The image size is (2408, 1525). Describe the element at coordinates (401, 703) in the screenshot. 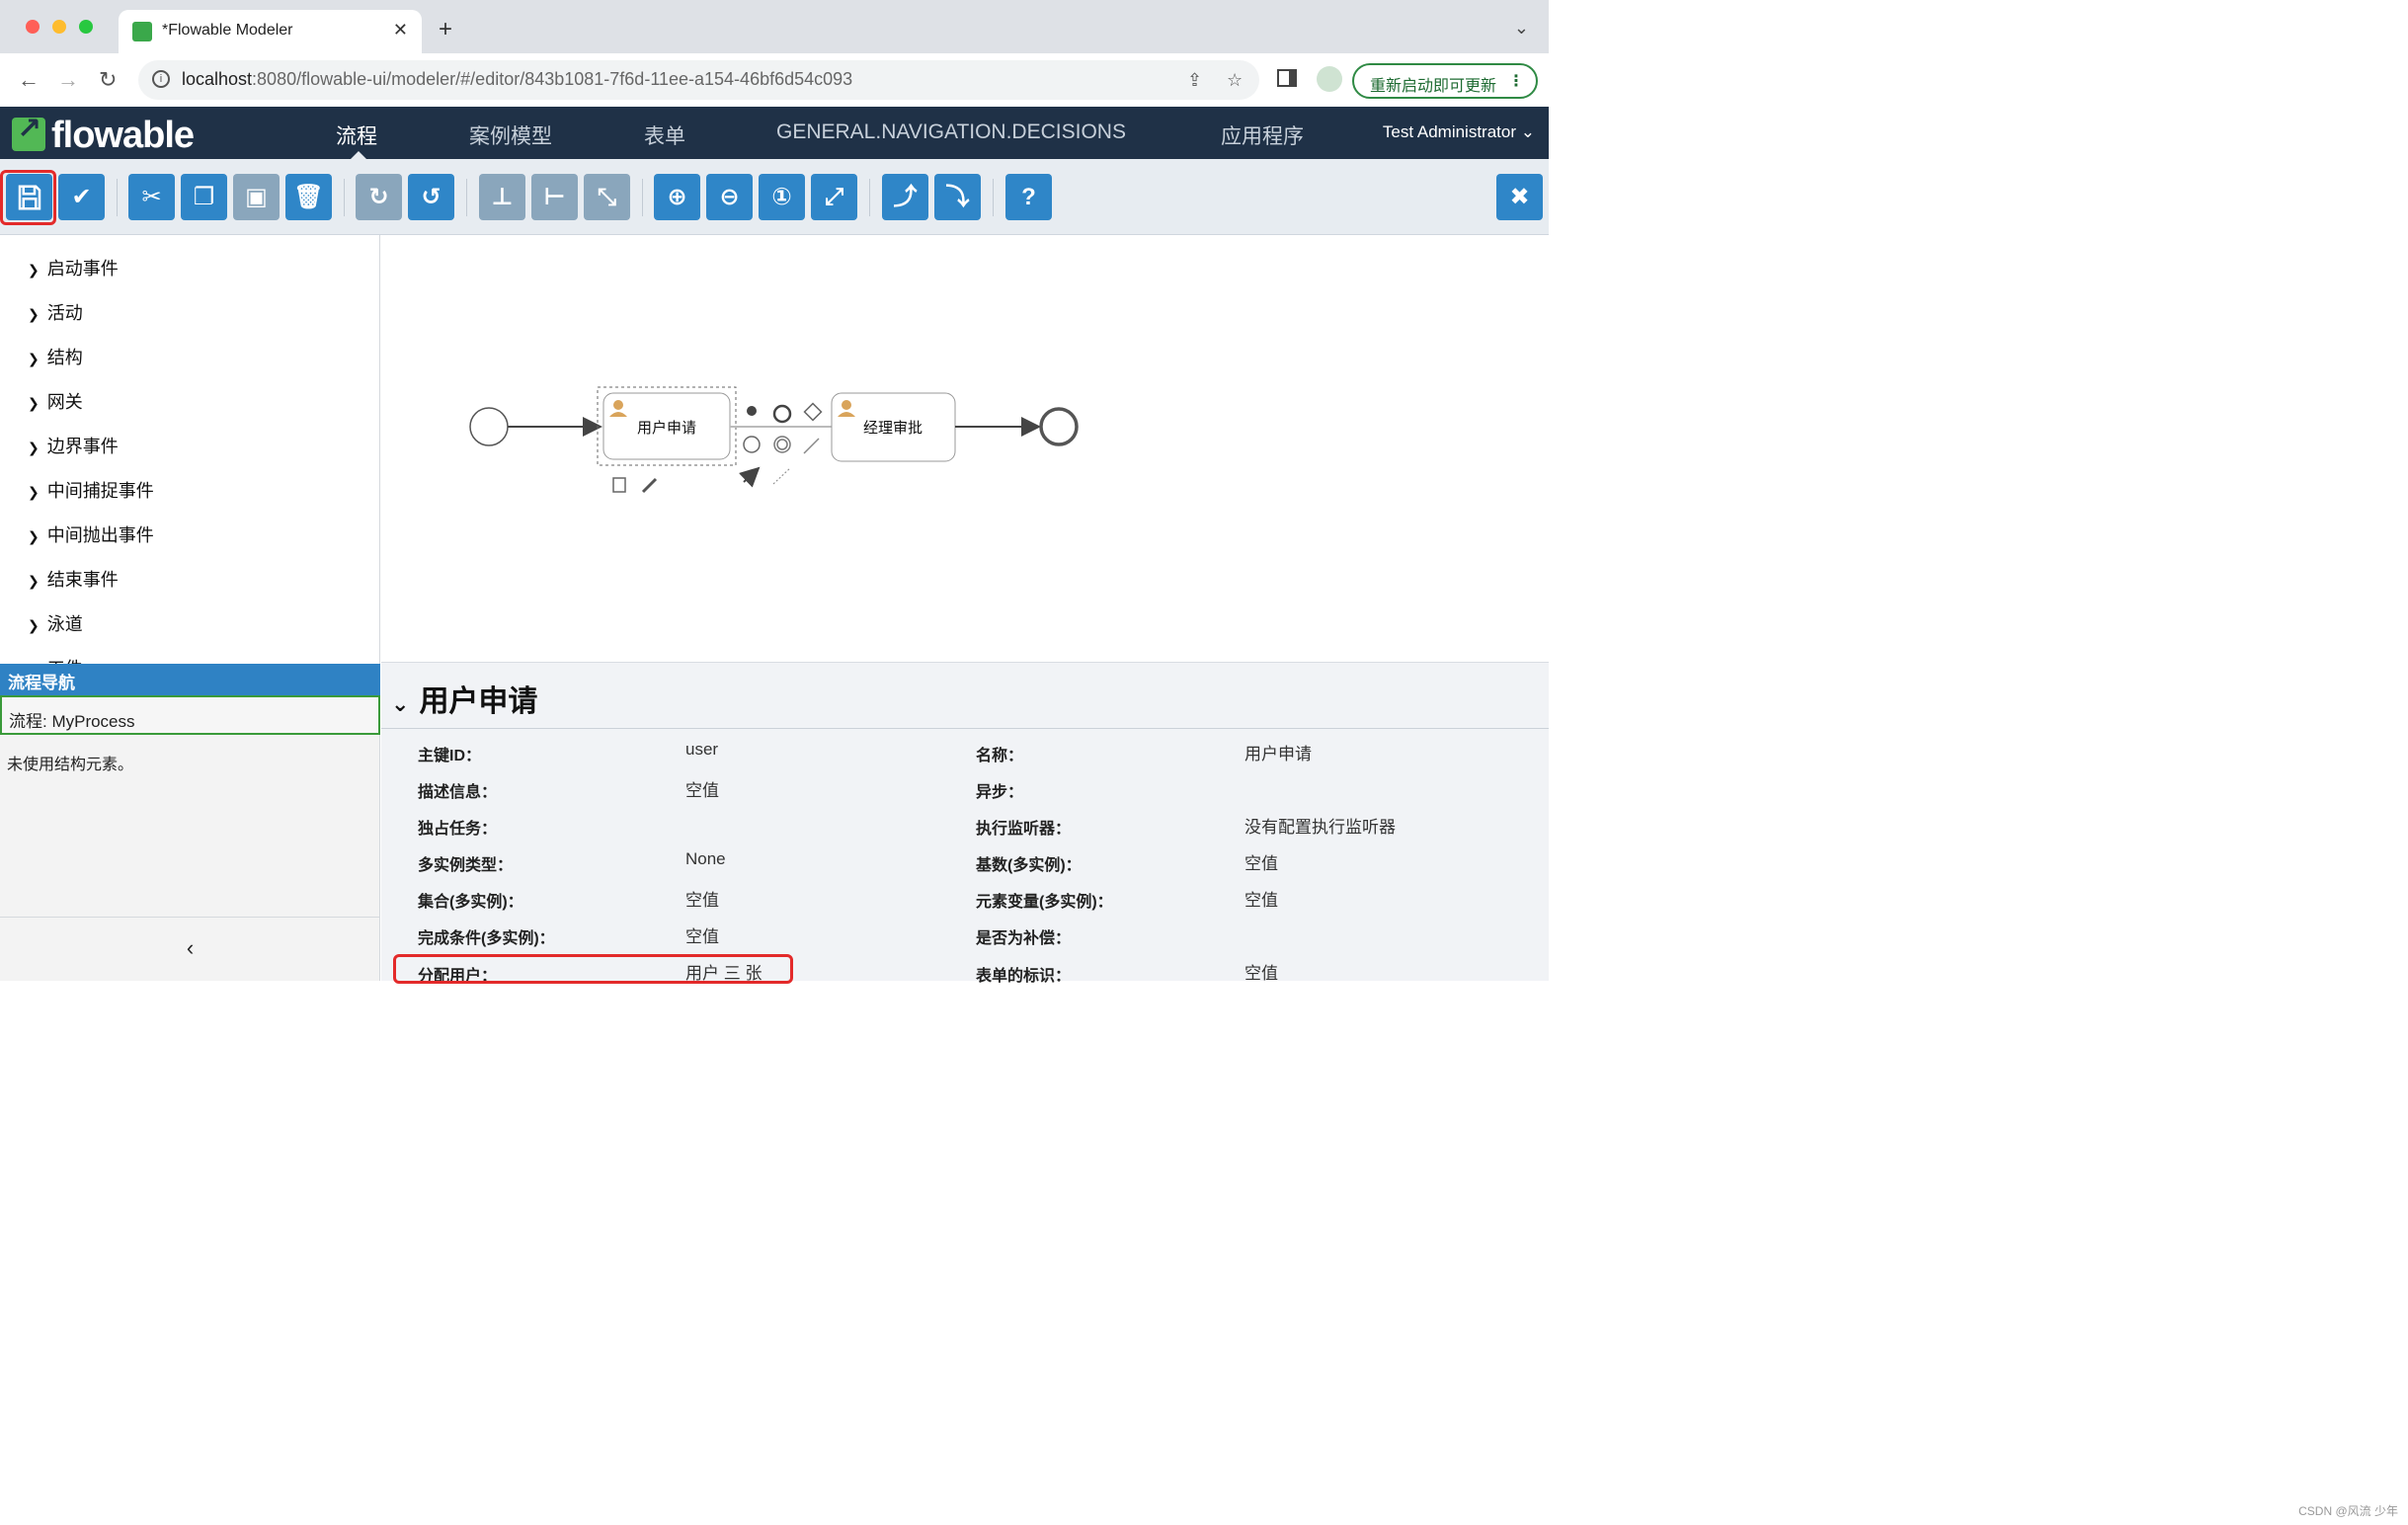

I see `chevron-down-icon: ⌄` at that location.